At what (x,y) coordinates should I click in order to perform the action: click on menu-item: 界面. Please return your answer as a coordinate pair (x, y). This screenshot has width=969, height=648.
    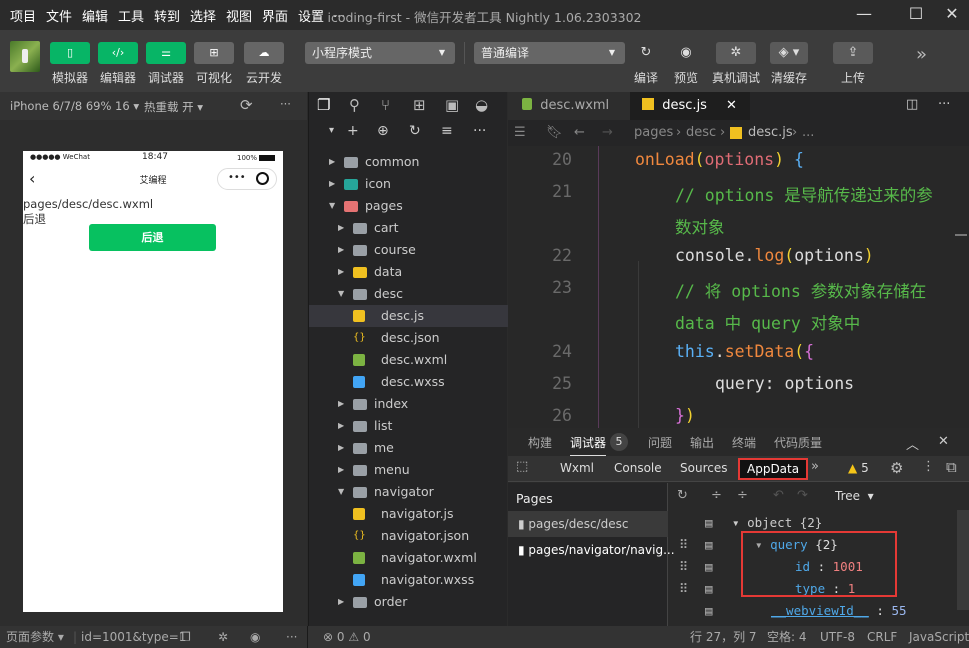
    Looking at the image, I should click on (275, 15).